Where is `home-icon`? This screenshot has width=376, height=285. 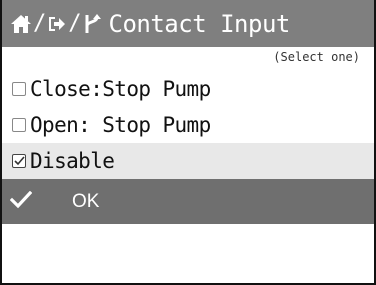
home-icon is located at coordinates (21, 24).